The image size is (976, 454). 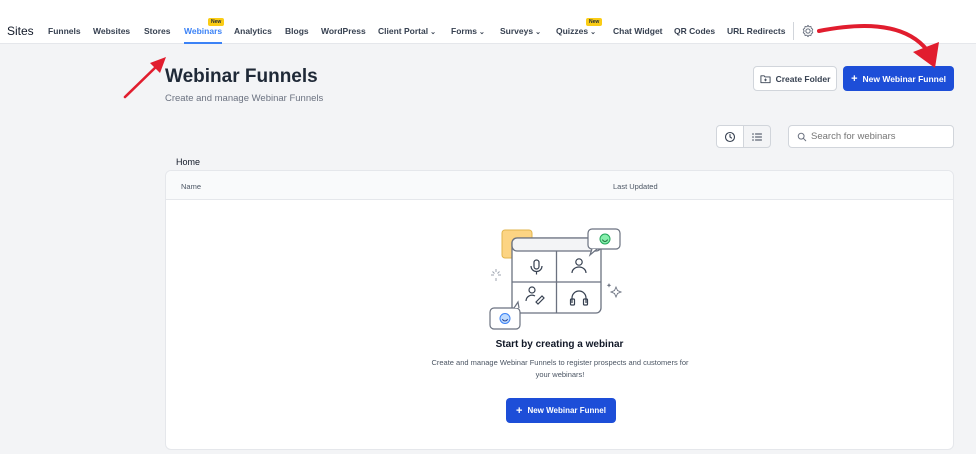 I want to click on nav-item-quizzes: Quizzes ⌄, so click(x=576, y=31).